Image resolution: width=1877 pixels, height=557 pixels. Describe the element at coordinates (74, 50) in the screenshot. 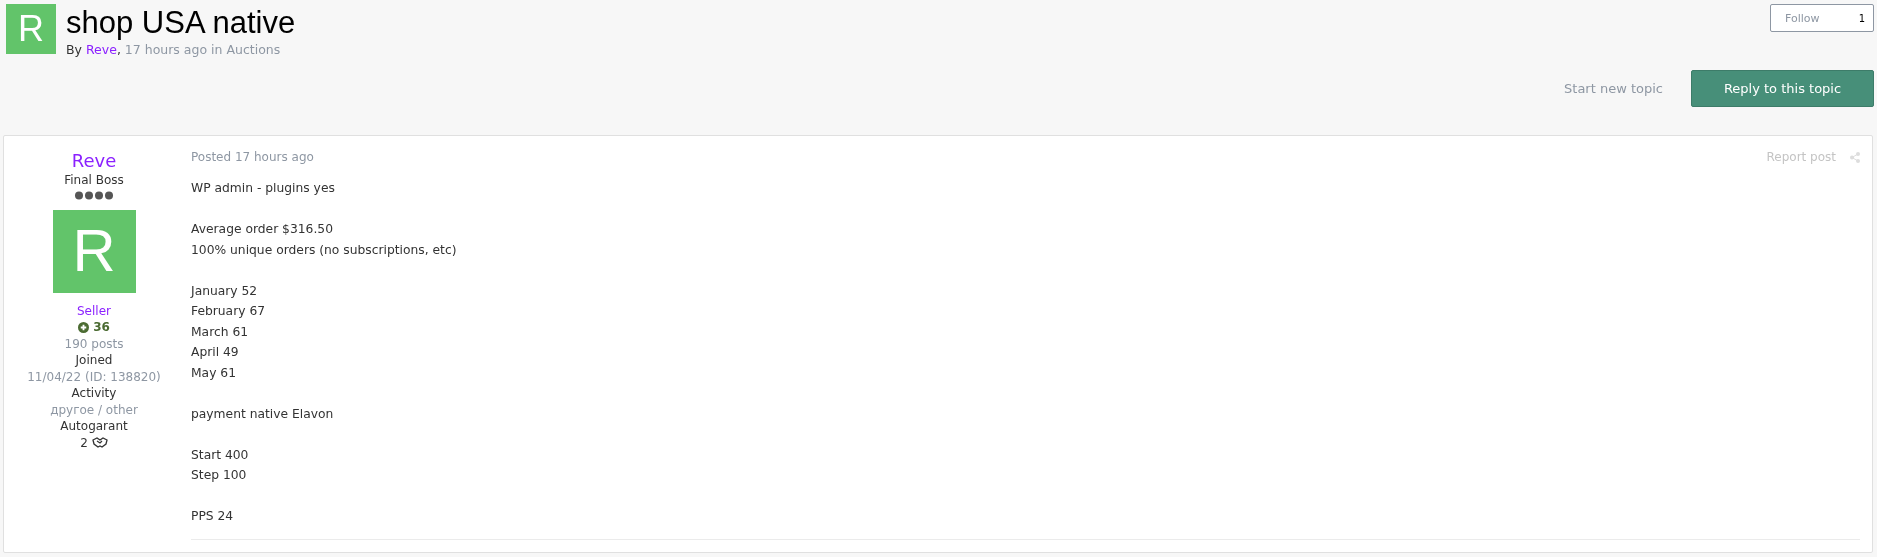

I see `by-label: By` at that location.